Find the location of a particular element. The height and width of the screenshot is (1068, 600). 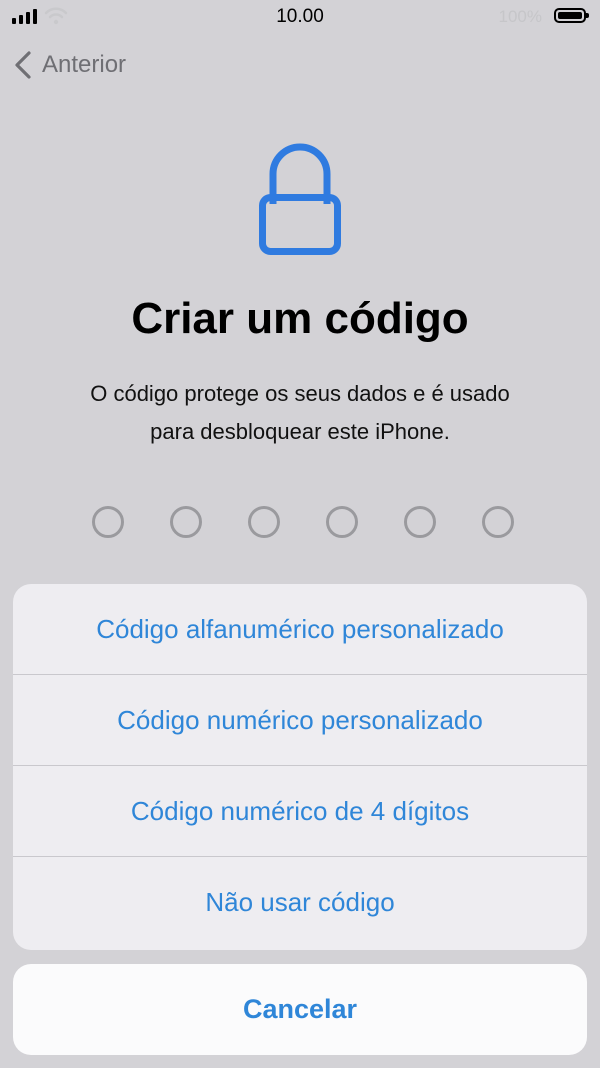

back-button: Anterior is located at coordinates (70, 65).